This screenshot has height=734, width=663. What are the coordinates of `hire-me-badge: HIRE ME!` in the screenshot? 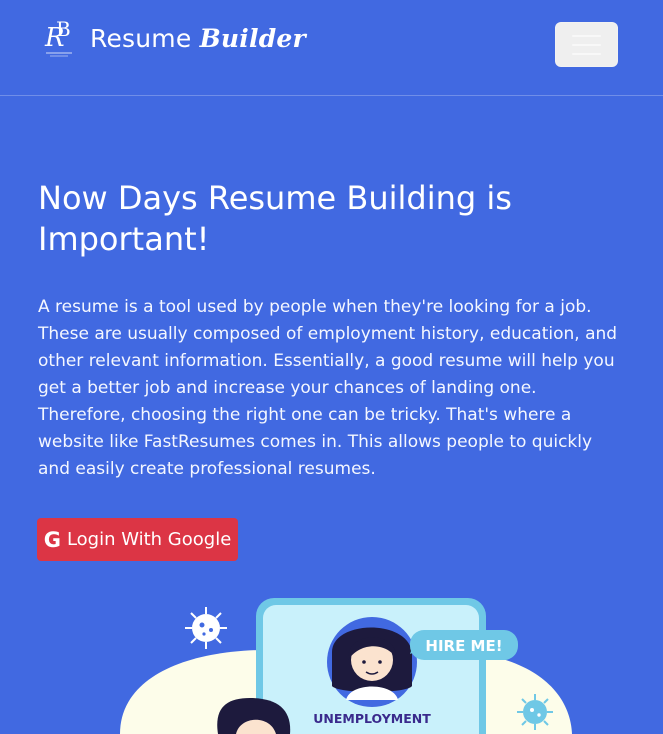 It's located at (464, 645).